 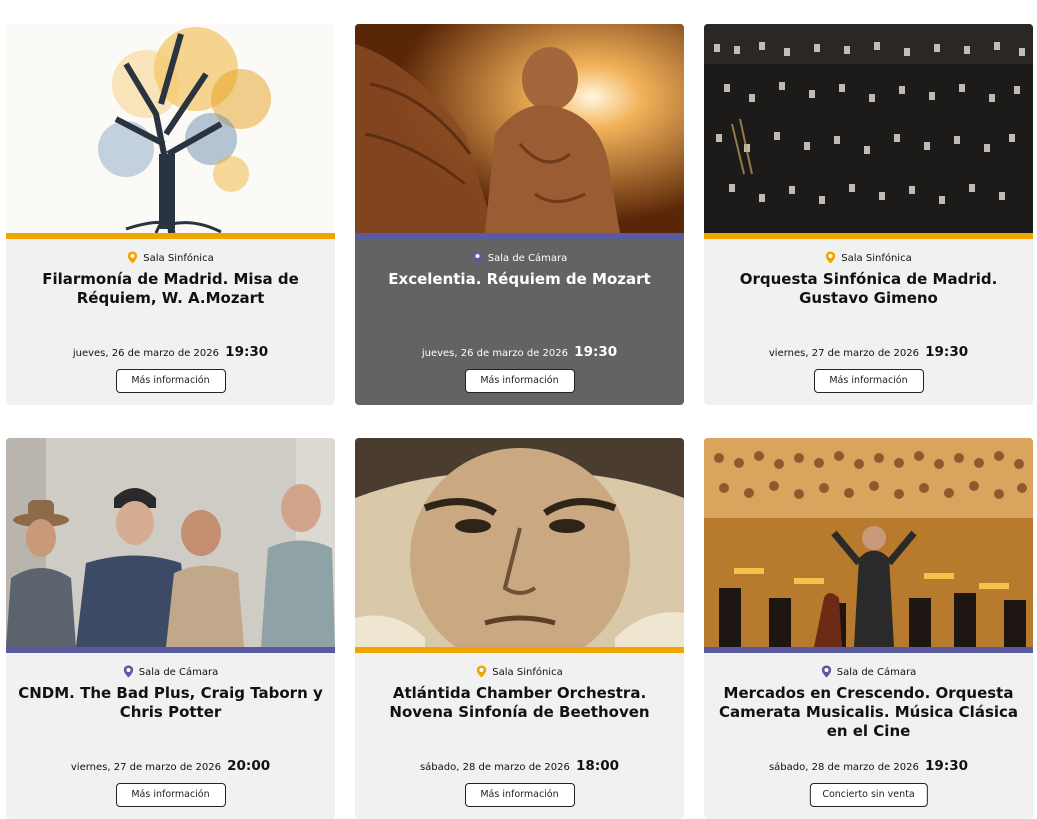 What do you see at coordinates (868, 795) in the screenshot?
I see `no-sale-button: Concierto sin venta` at bounding box center [868, 795].